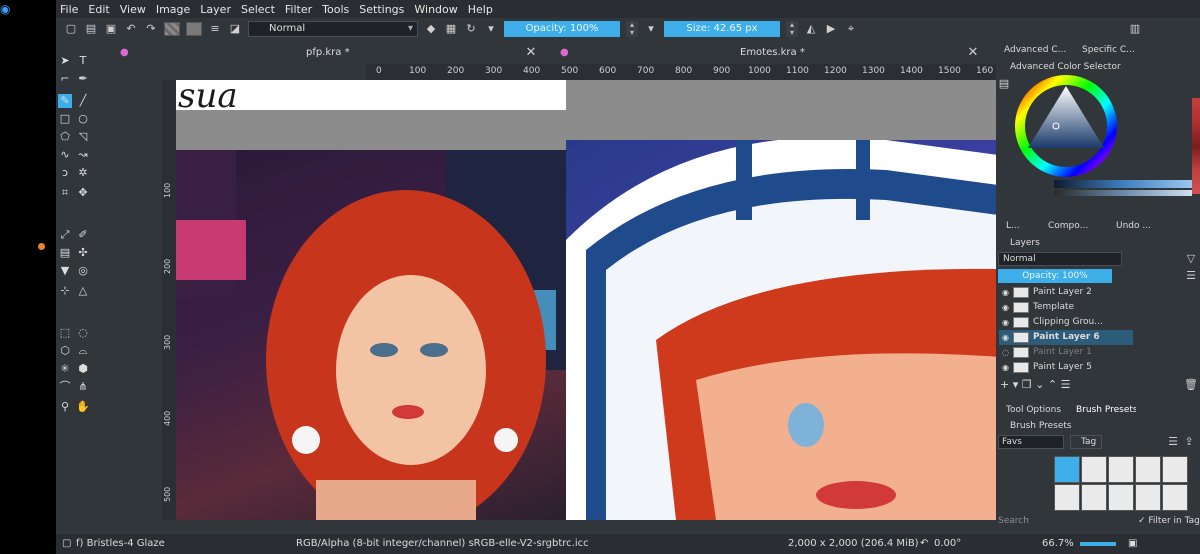 Image resolution: width=1200 pixels, height=554 pixels. What do you see at coordinates (65, 271) in the screenshot?
I see `fill-tool-icon: ▼` at bounding box center [65, 271].